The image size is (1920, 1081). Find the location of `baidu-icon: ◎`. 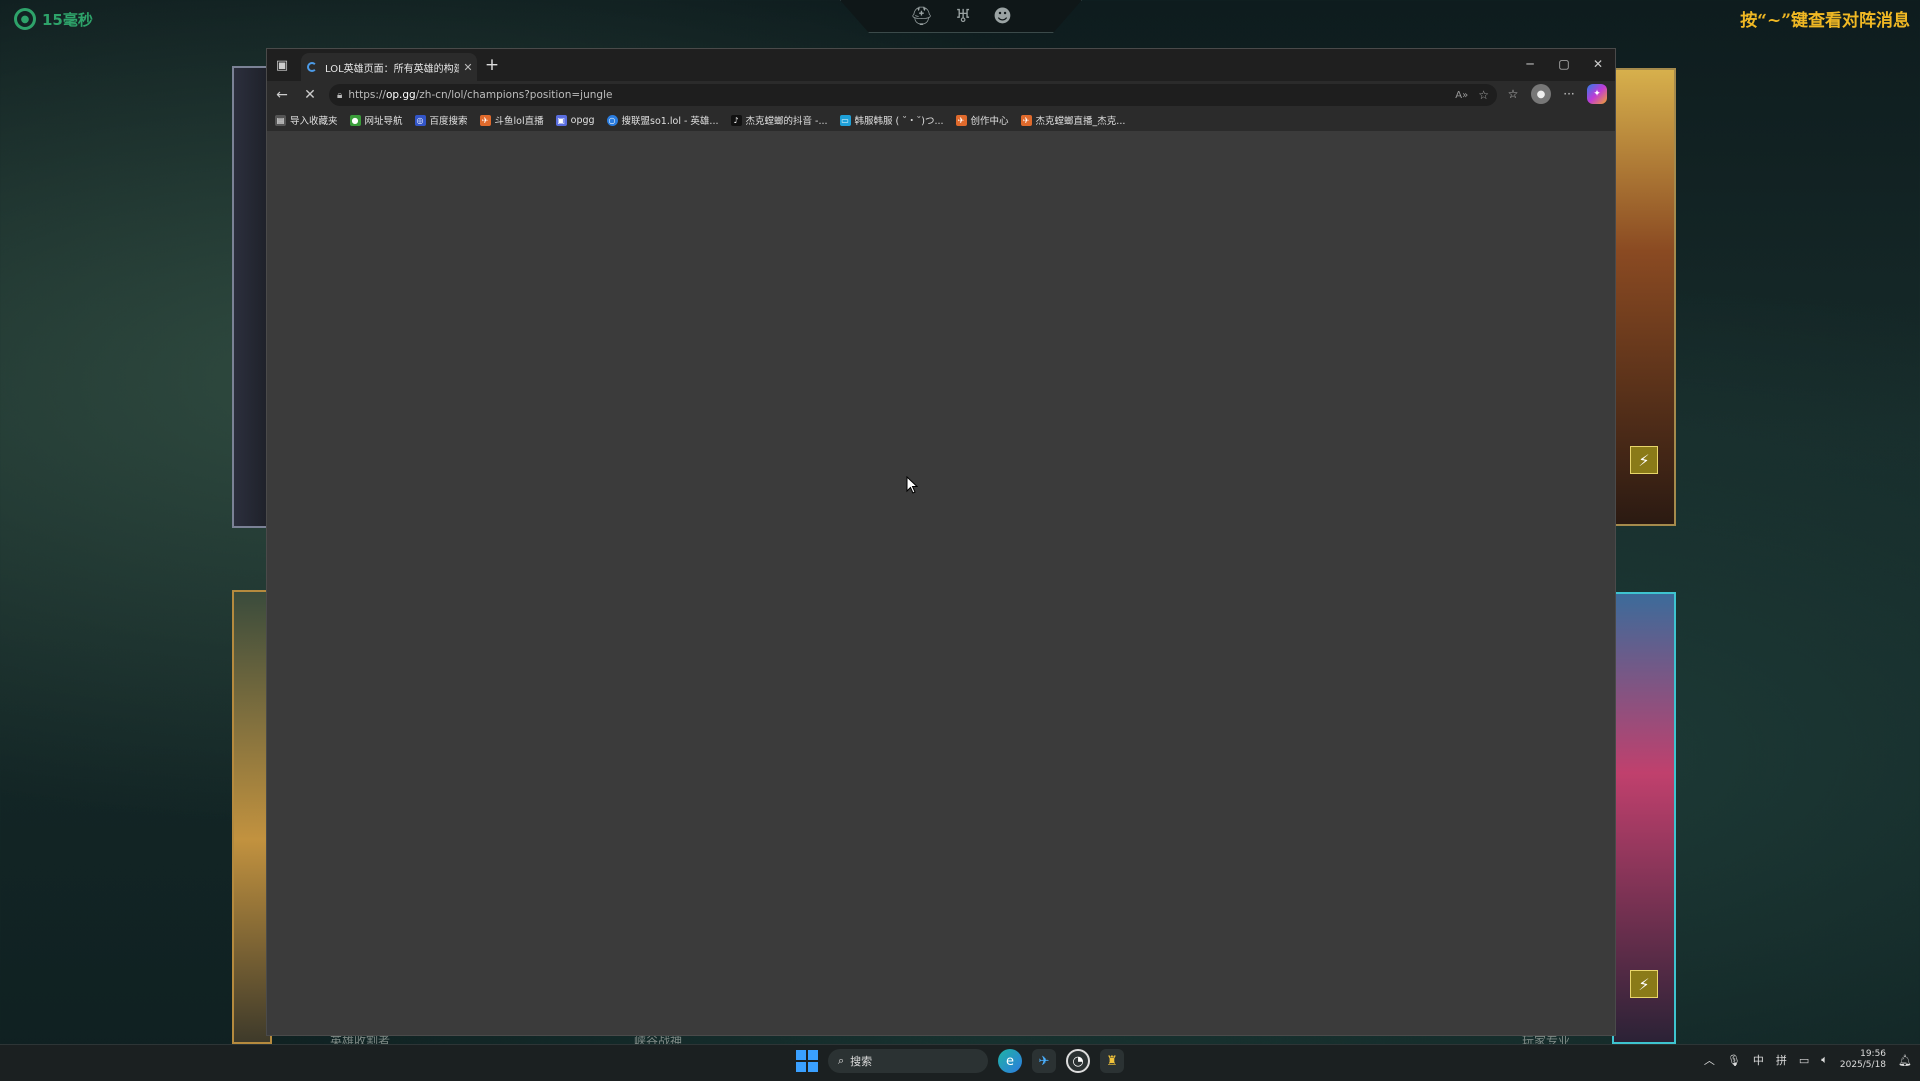

baidu-icon: ◎ is located at coordinates (420, 120).